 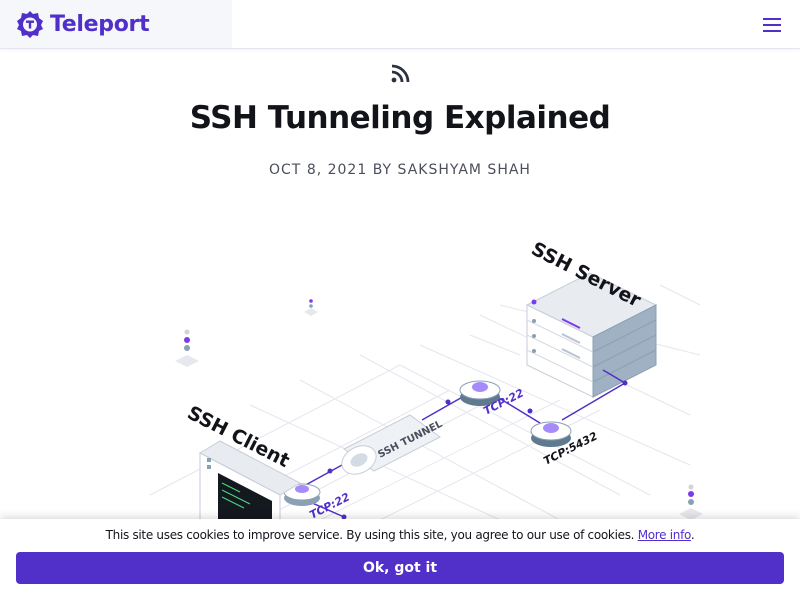 What do you see at coordinates (318, 170) in the screenshot?
I see `article-date: OCT 8, 2021` at bounding box center [318, 170].